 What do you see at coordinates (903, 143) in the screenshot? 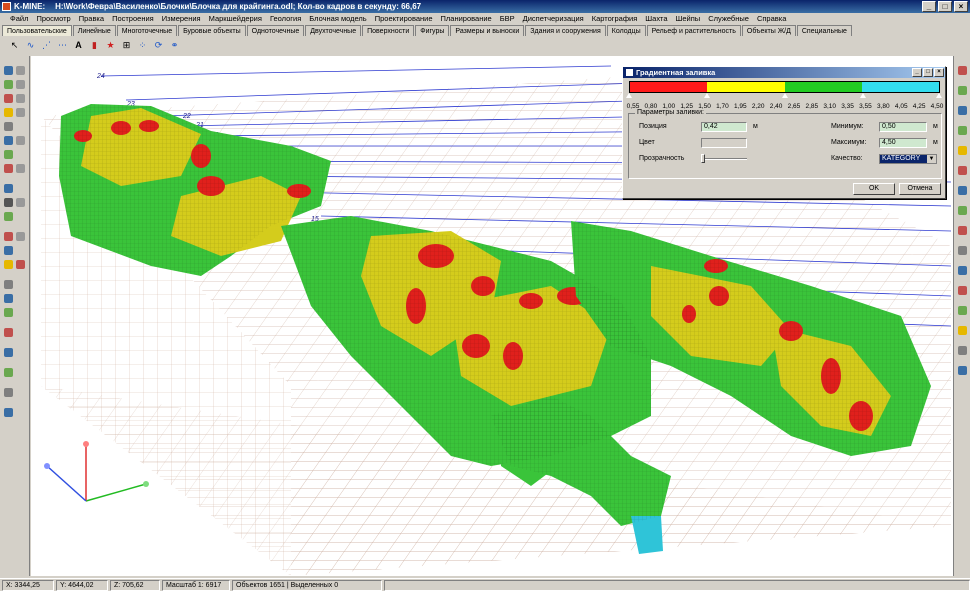
I see `maximum-input: 4,50` at bounding box center [903, 143].